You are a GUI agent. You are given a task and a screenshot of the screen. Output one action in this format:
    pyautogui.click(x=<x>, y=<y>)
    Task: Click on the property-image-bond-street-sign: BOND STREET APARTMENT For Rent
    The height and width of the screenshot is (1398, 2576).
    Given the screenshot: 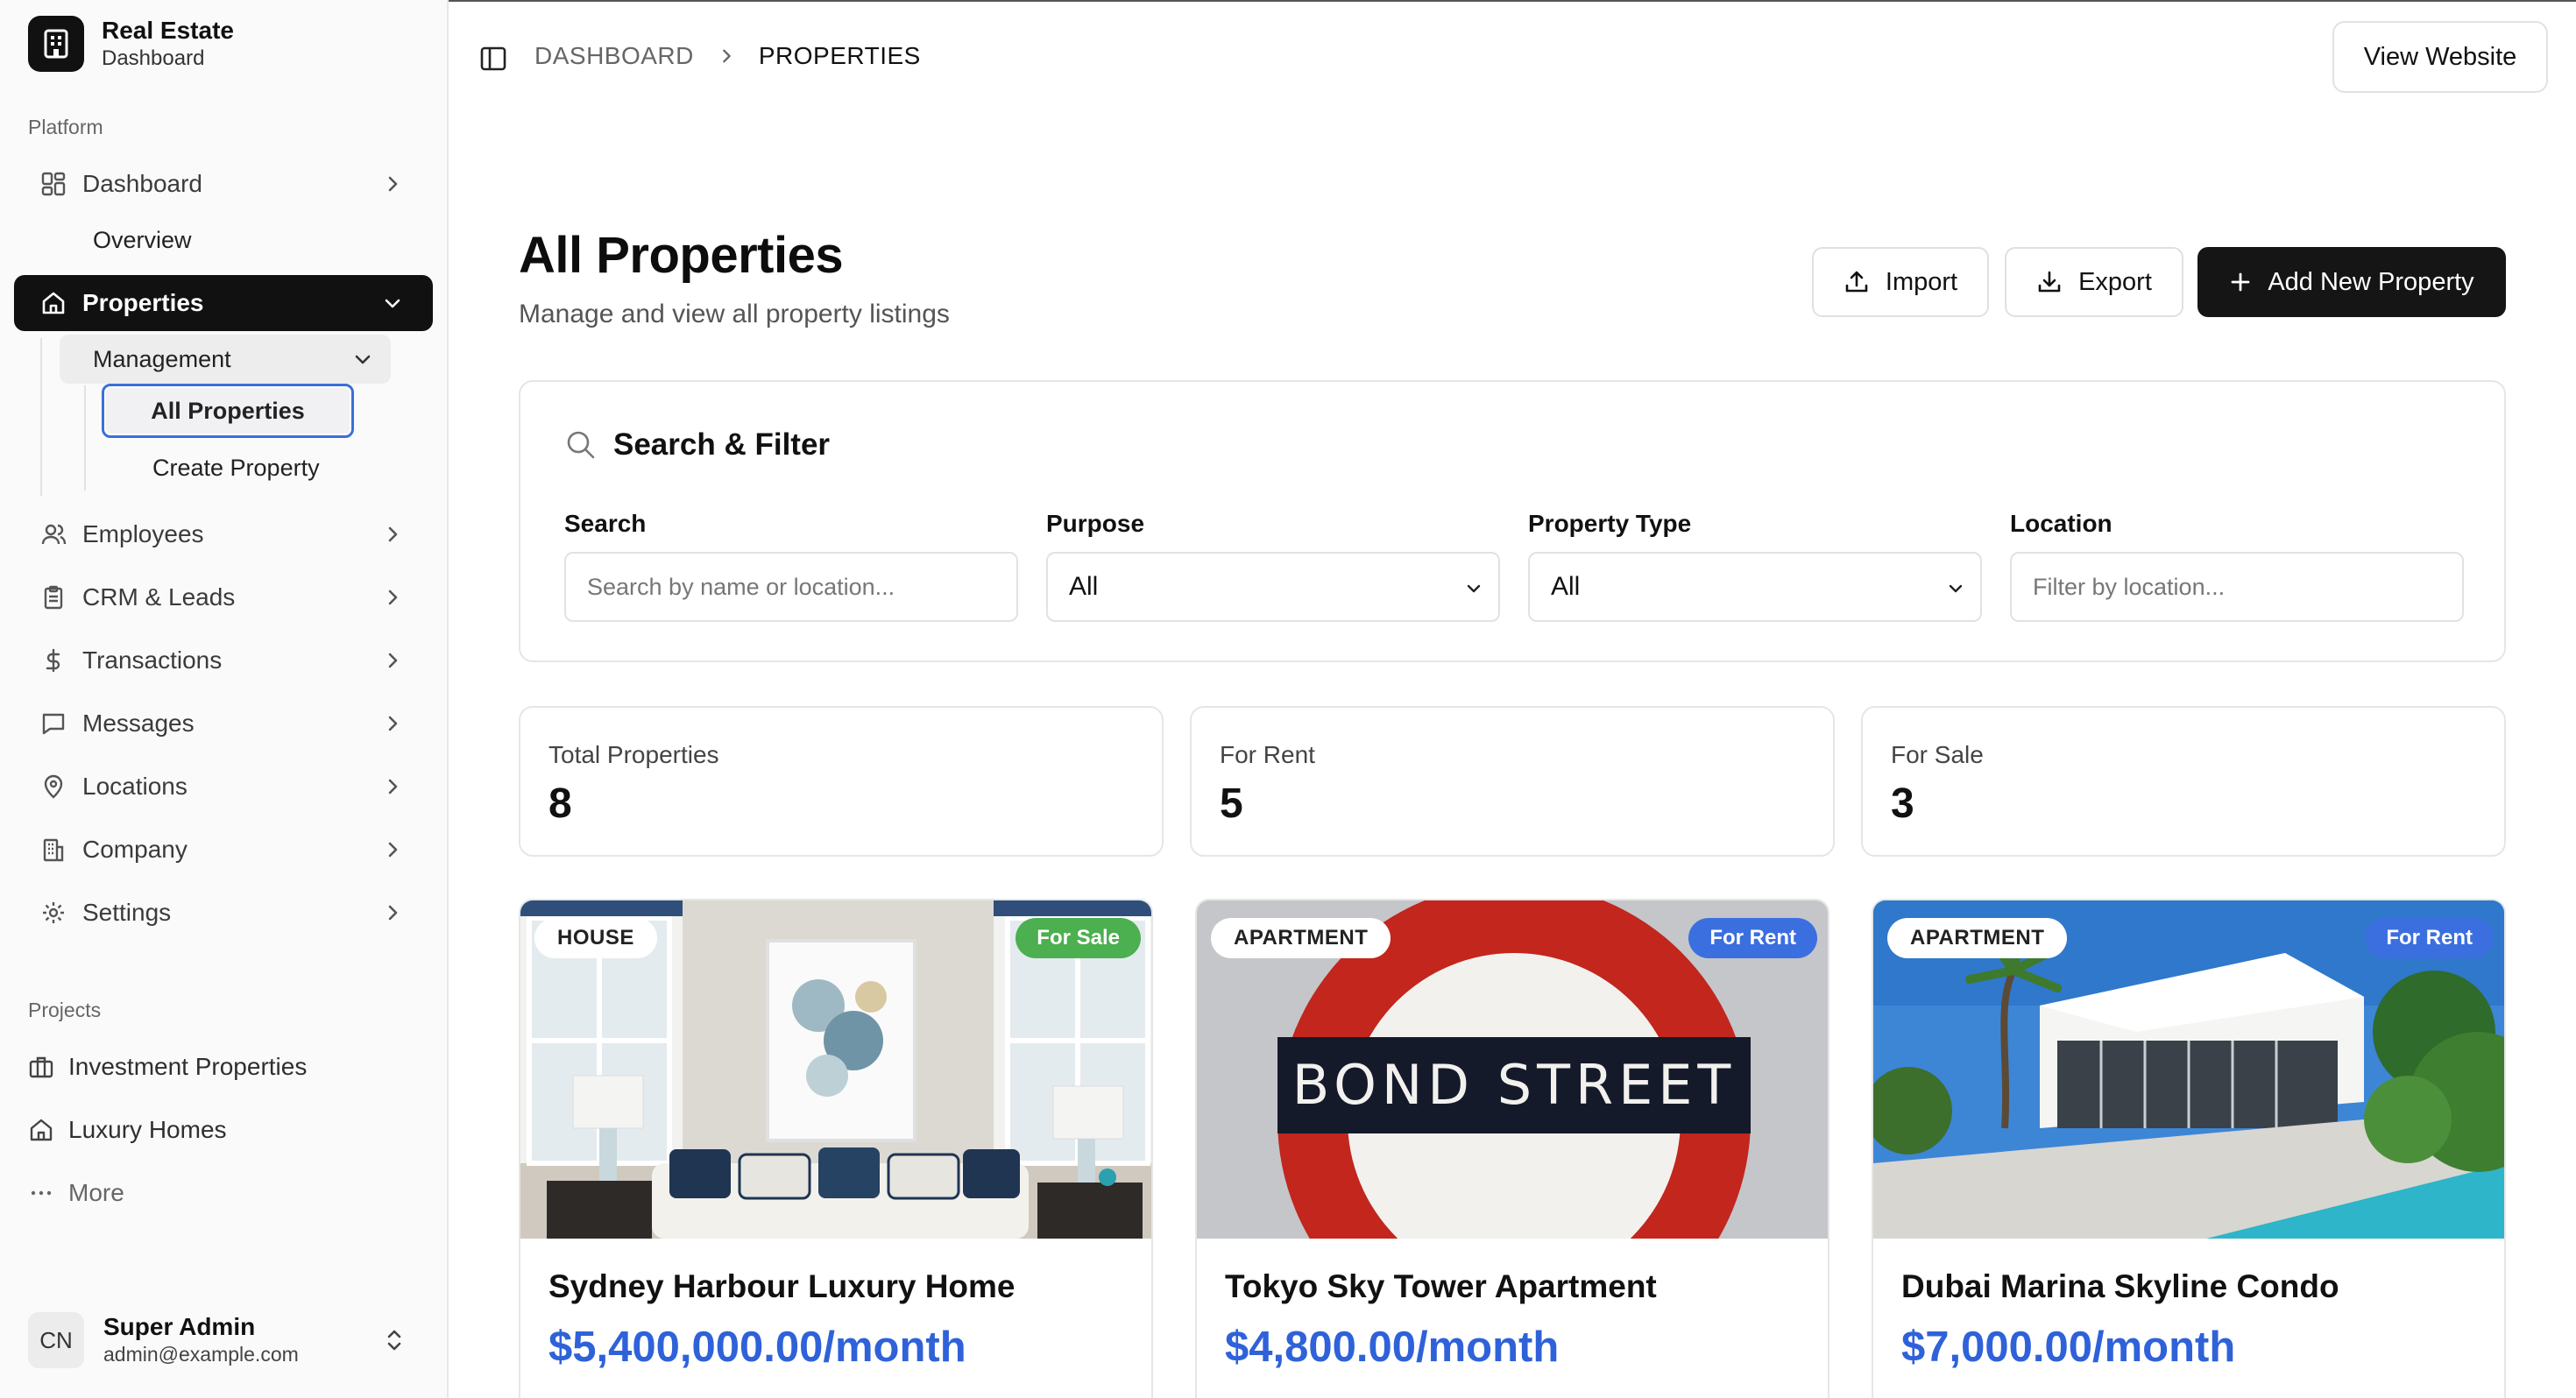 What is the action you would take?
    pyautogui.click(x=1512, y=1069)
    